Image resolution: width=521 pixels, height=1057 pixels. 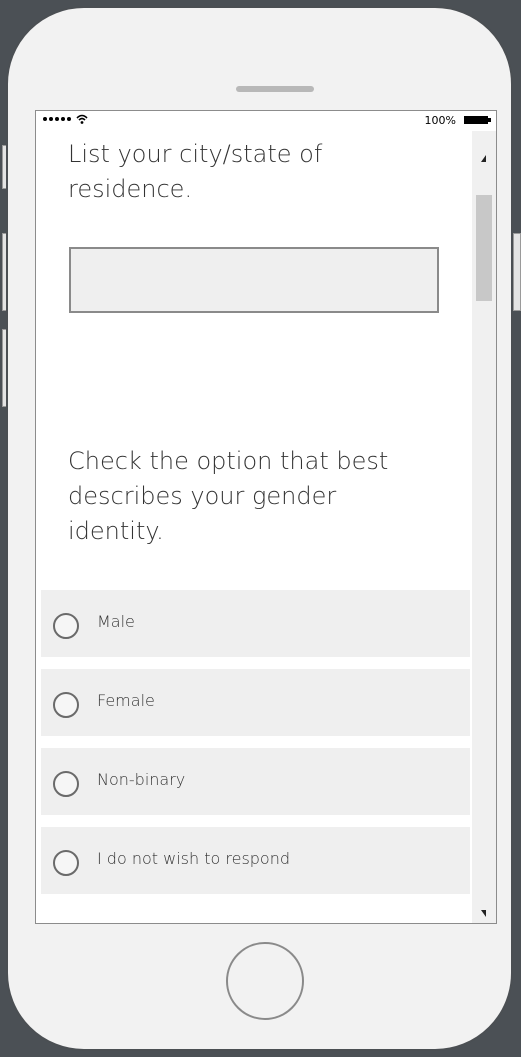 What do you see at coordinates (141, 779) in the screenshot?
I see `option-label: Non-binary` at bounding box center [141, 779].